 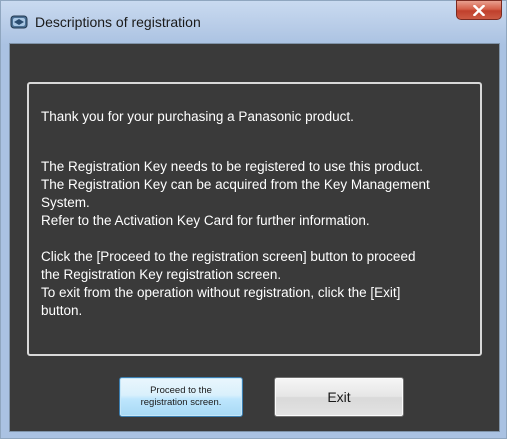 I want to click on close-button, so click(x=479, y=10).